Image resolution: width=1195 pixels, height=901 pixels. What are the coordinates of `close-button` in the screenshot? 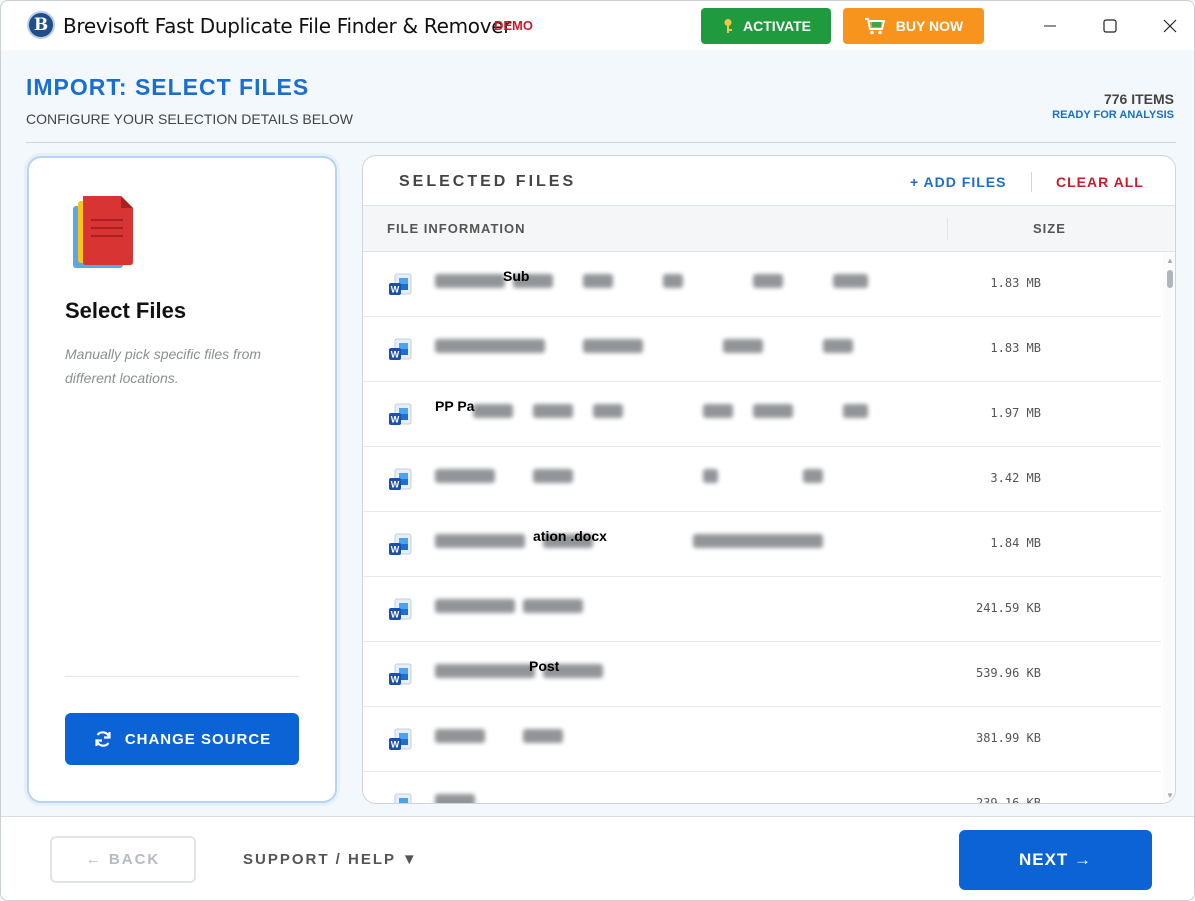 It's located at (1170, 26).